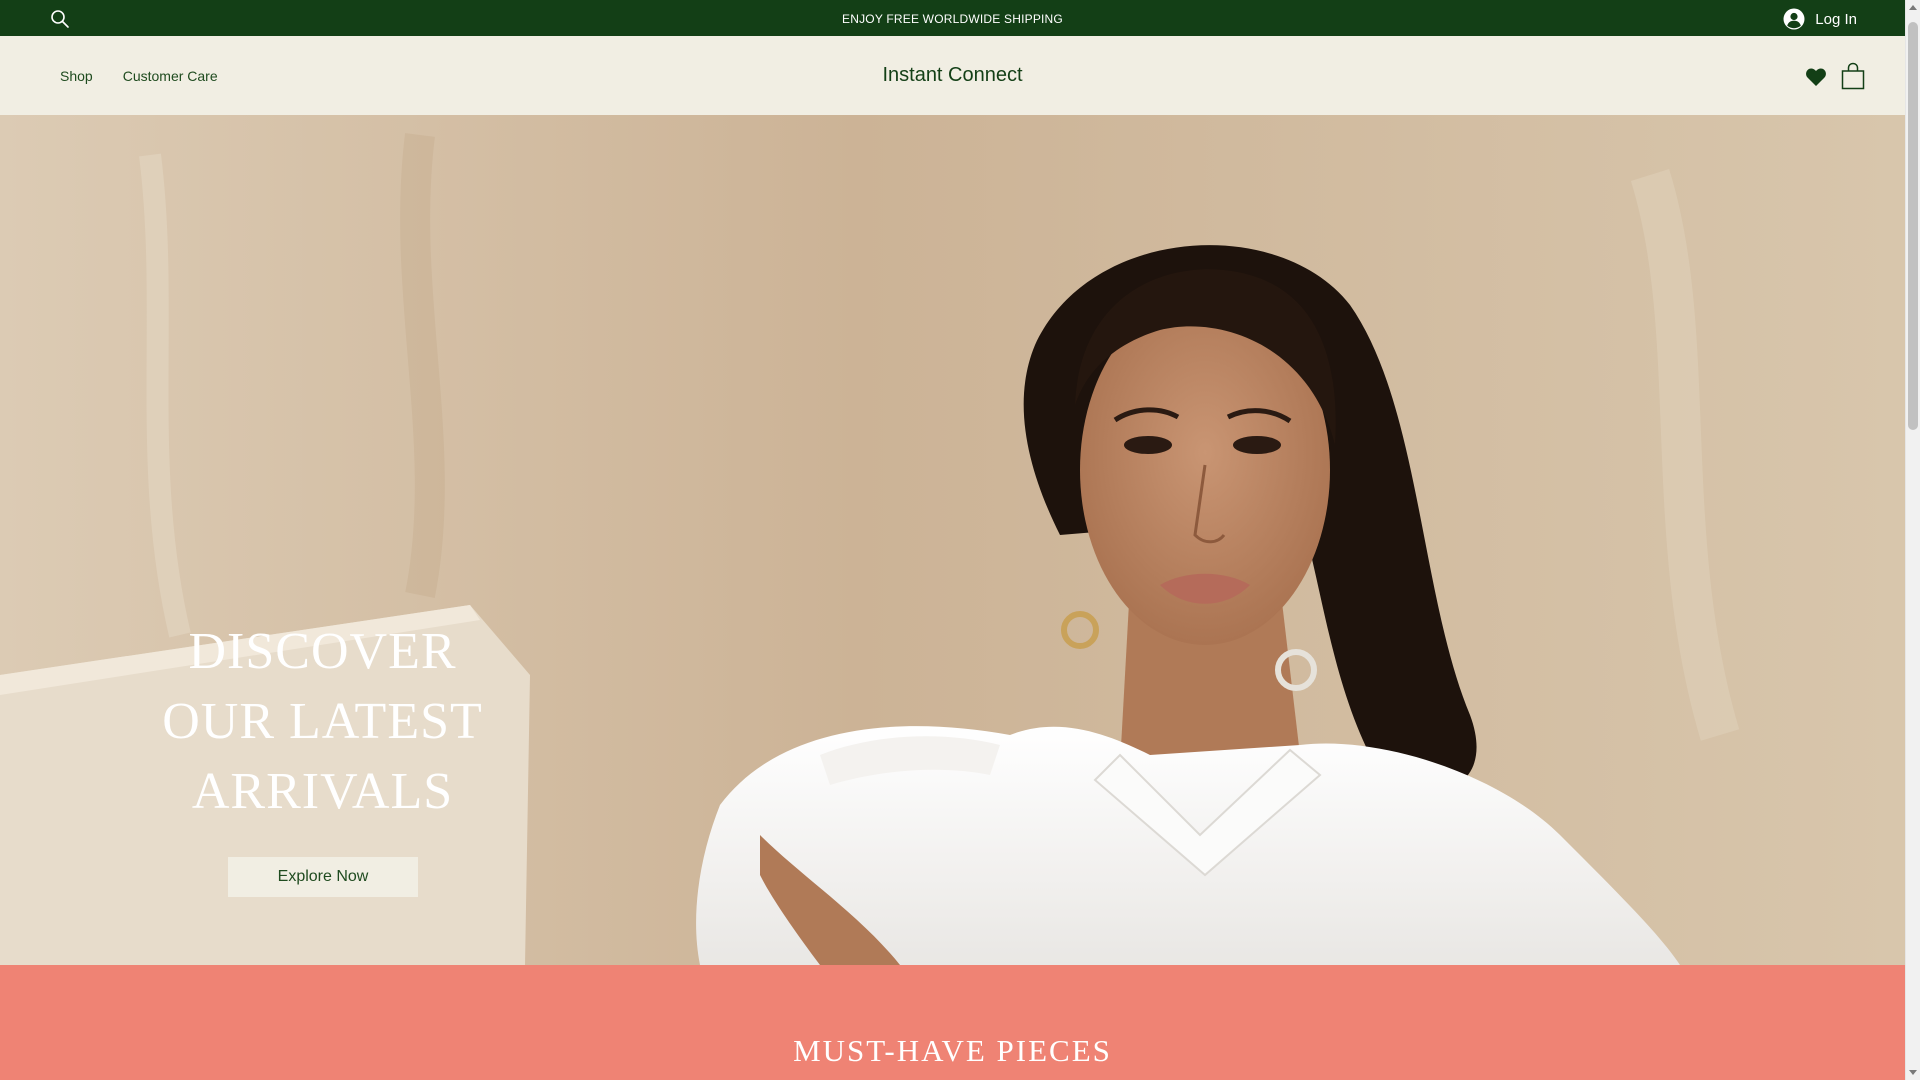 Image resolution: width=1920 pixels, height=1080 pixels. I want to click on main-nav: Shop Customer Care, so click(139, 75).